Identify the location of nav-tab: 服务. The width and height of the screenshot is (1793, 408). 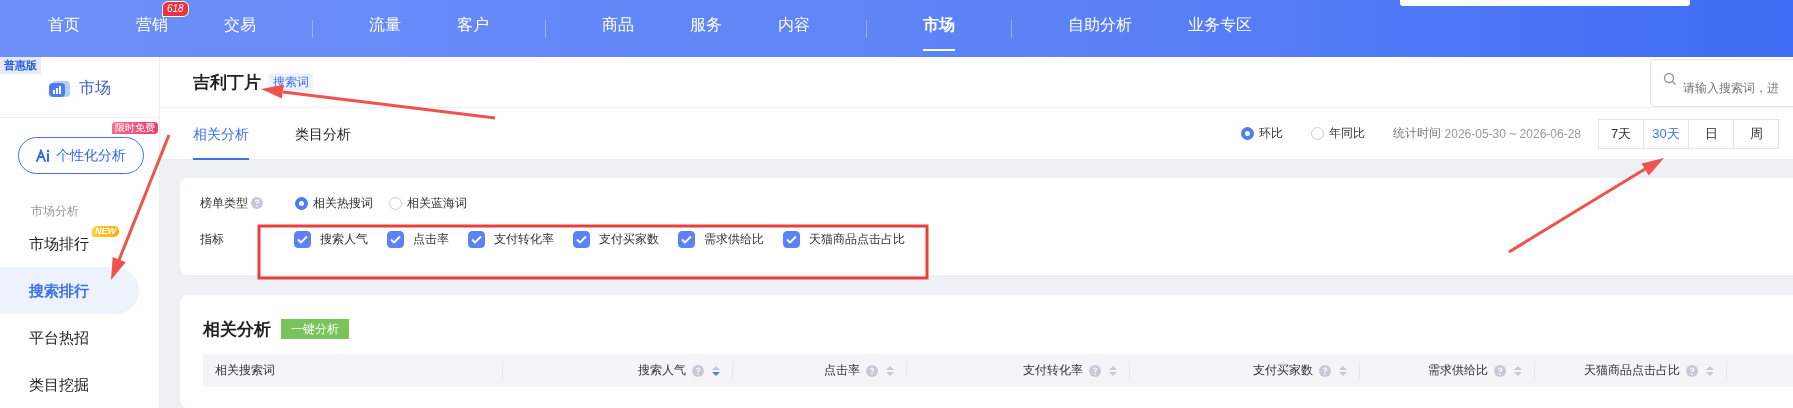
(706, 28).